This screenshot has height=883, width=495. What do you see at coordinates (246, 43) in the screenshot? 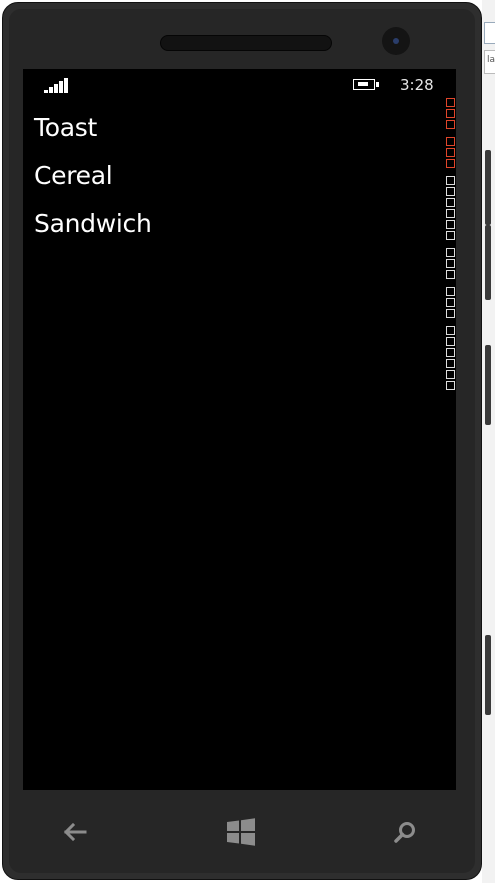
I see `earpiece-speaker` at bounding box center [246, 43].